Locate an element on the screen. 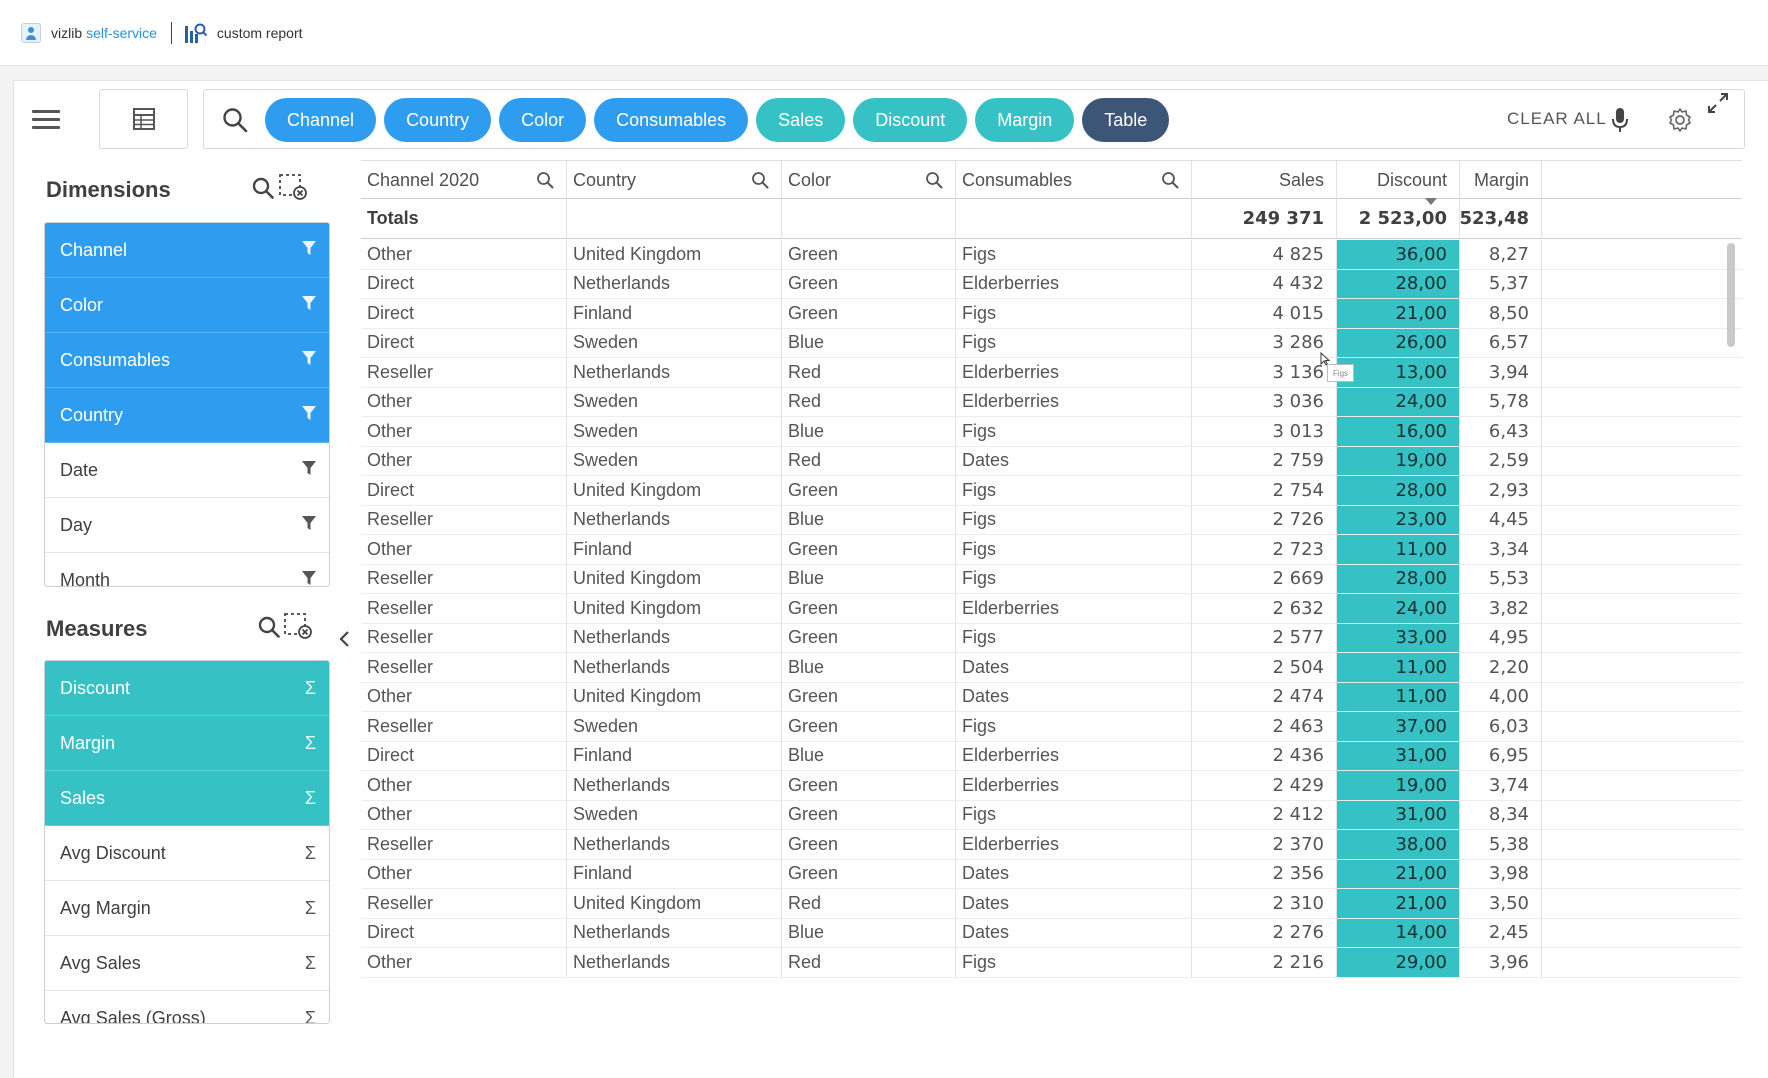  chip-margin: Margin is located at coordinates (1025, 120).